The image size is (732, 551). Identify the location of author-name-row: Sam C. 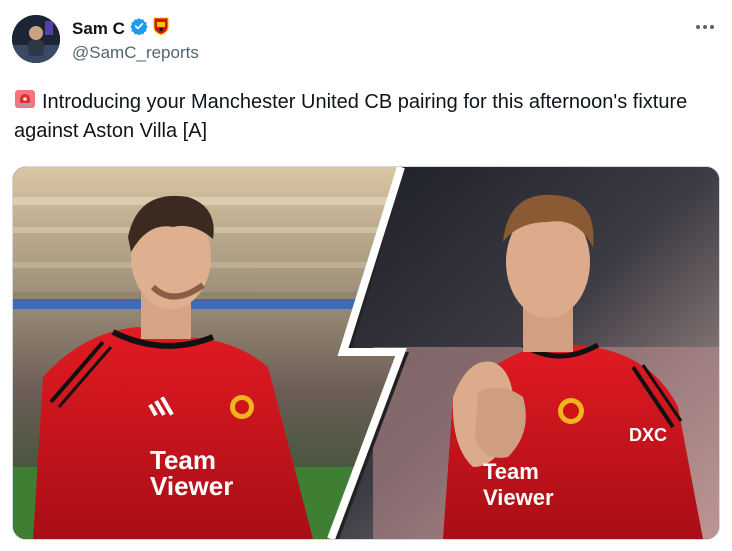
(120, 28).